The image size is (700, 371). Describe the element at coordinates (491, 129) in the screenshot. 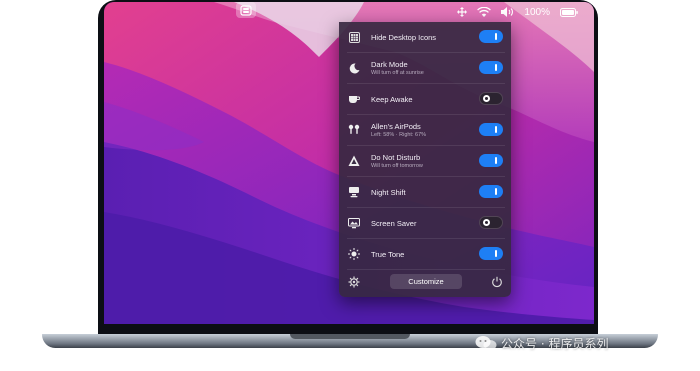

I see `airpods-toggle` at that location.